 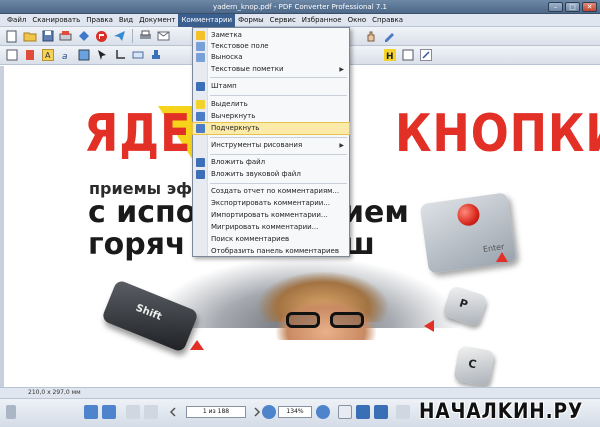 What do you see at coordinates (101, 36) in the screenshot?
I see `create-pdf-icon` at bounding box center [101, 36].